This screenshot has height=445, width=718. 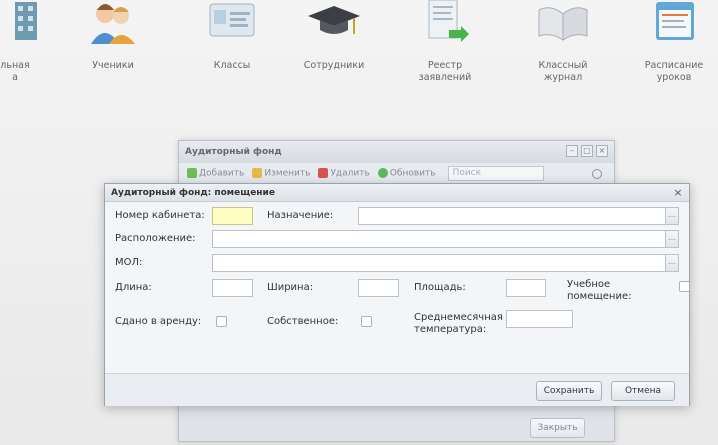 I want to click on own-checkbox, so click(x=366, y=321).